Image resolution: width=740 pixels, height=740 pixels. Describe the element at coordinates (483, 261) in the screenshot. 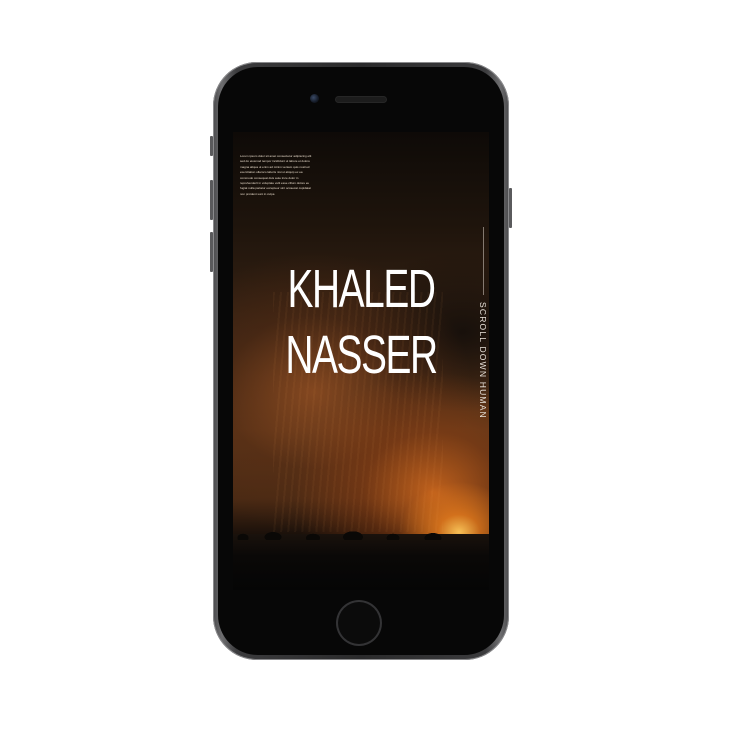

I see `scroll-rule-line` at that location.